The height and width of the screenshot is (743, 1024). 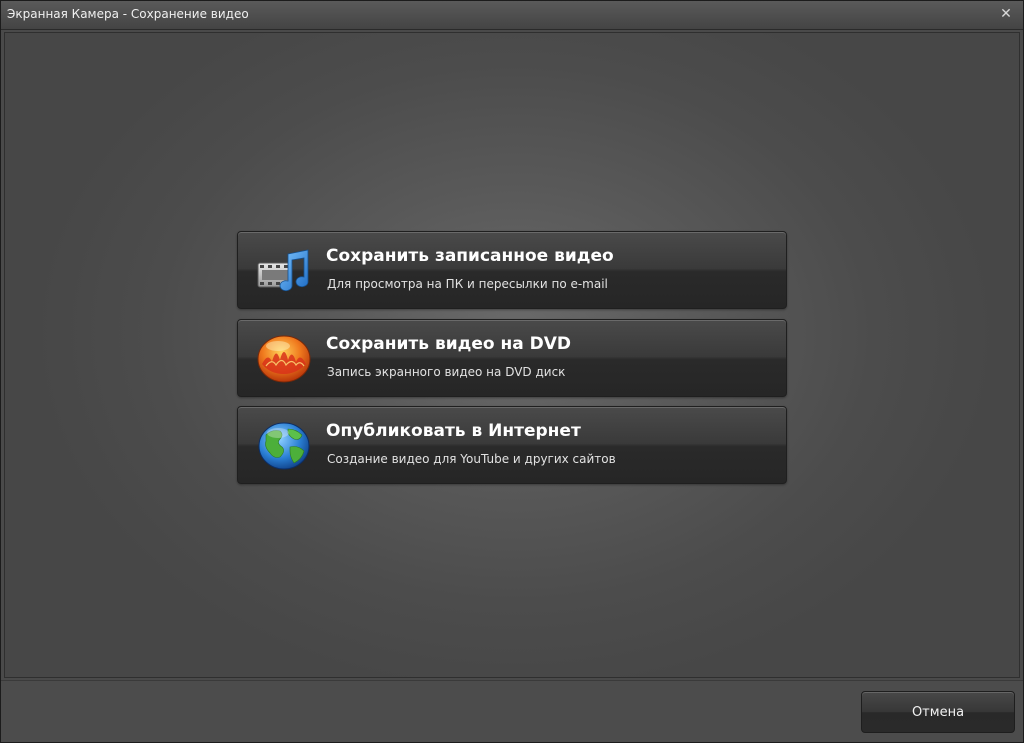 What do you see at coordinates (453, 431) in the screenshot?
I see `option-title: Опубликовать в Интернет` at bounding box center [453, 431].